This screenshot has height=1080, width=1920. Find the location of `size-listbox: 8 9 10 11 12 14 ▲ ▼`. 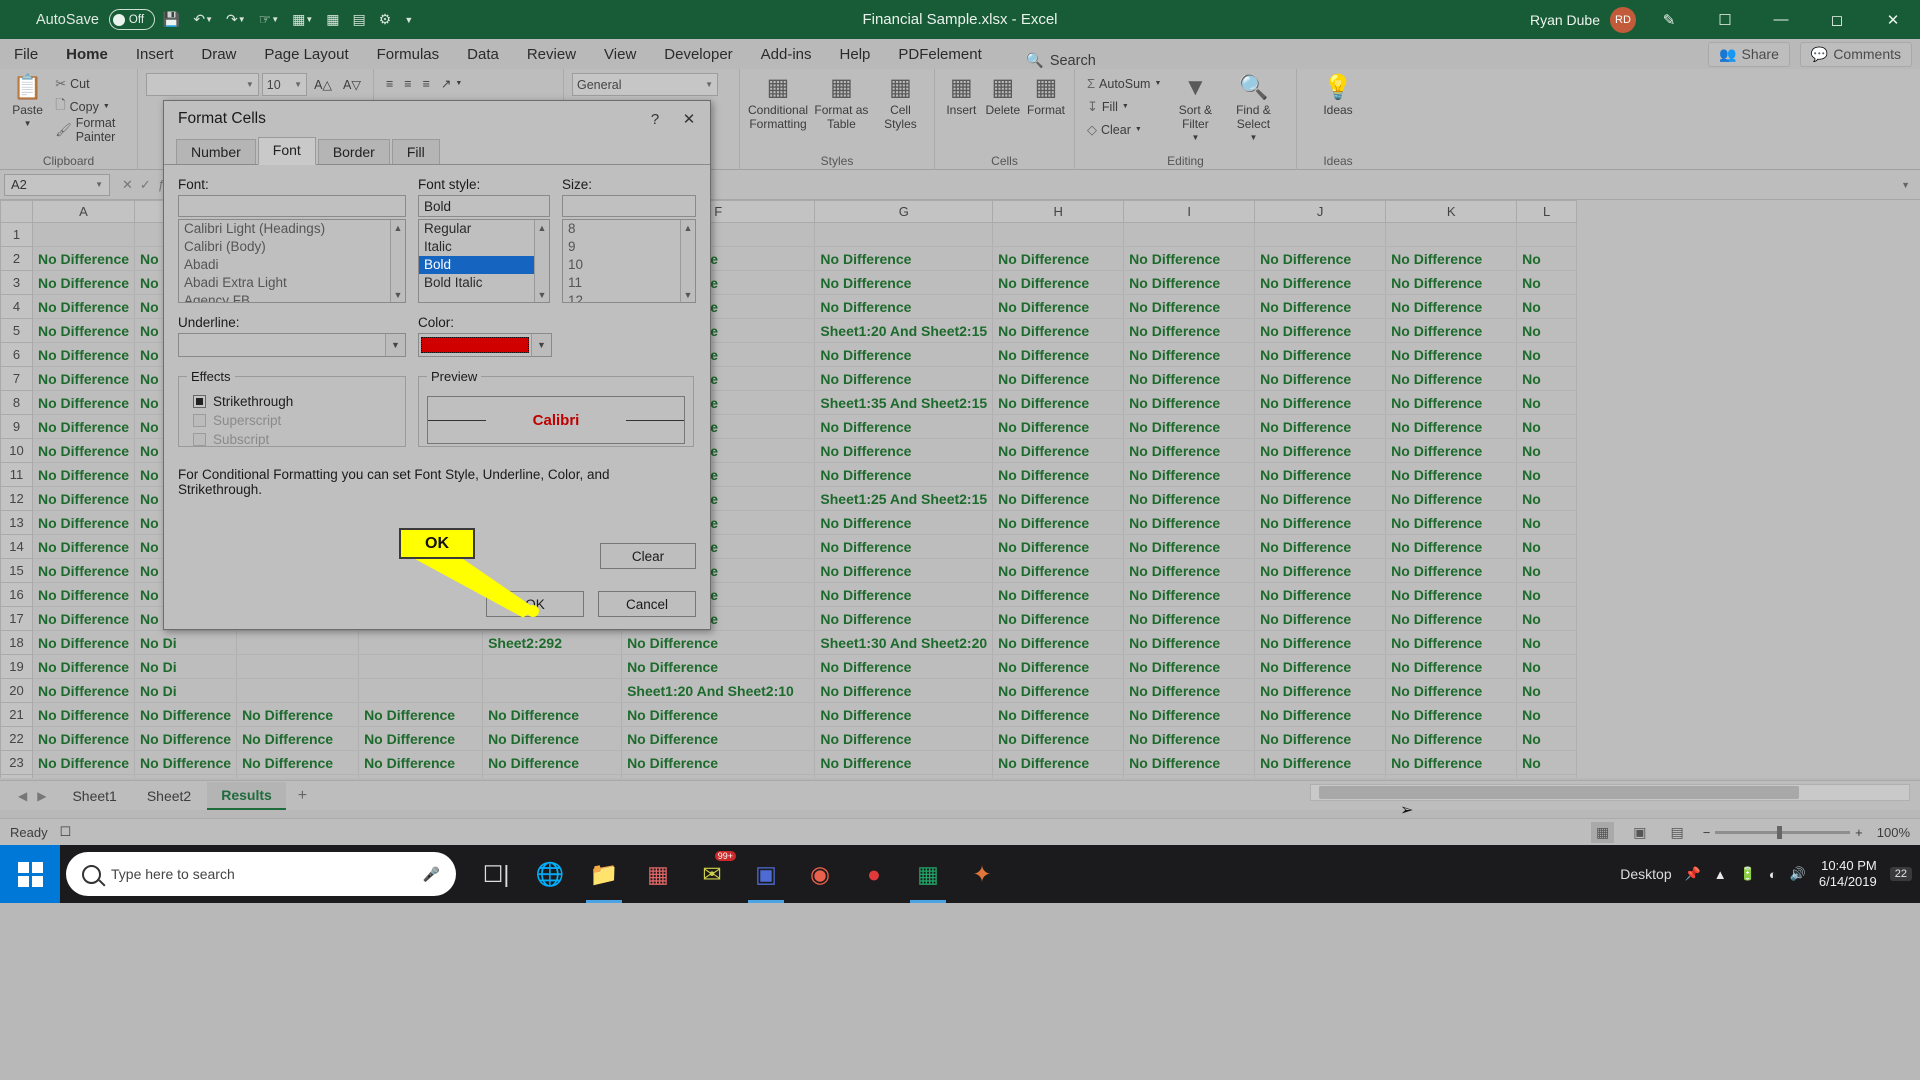

size-listbox: 8 9 10 11 12 14 ▲ ▼ is located at coordinates (629, 261).